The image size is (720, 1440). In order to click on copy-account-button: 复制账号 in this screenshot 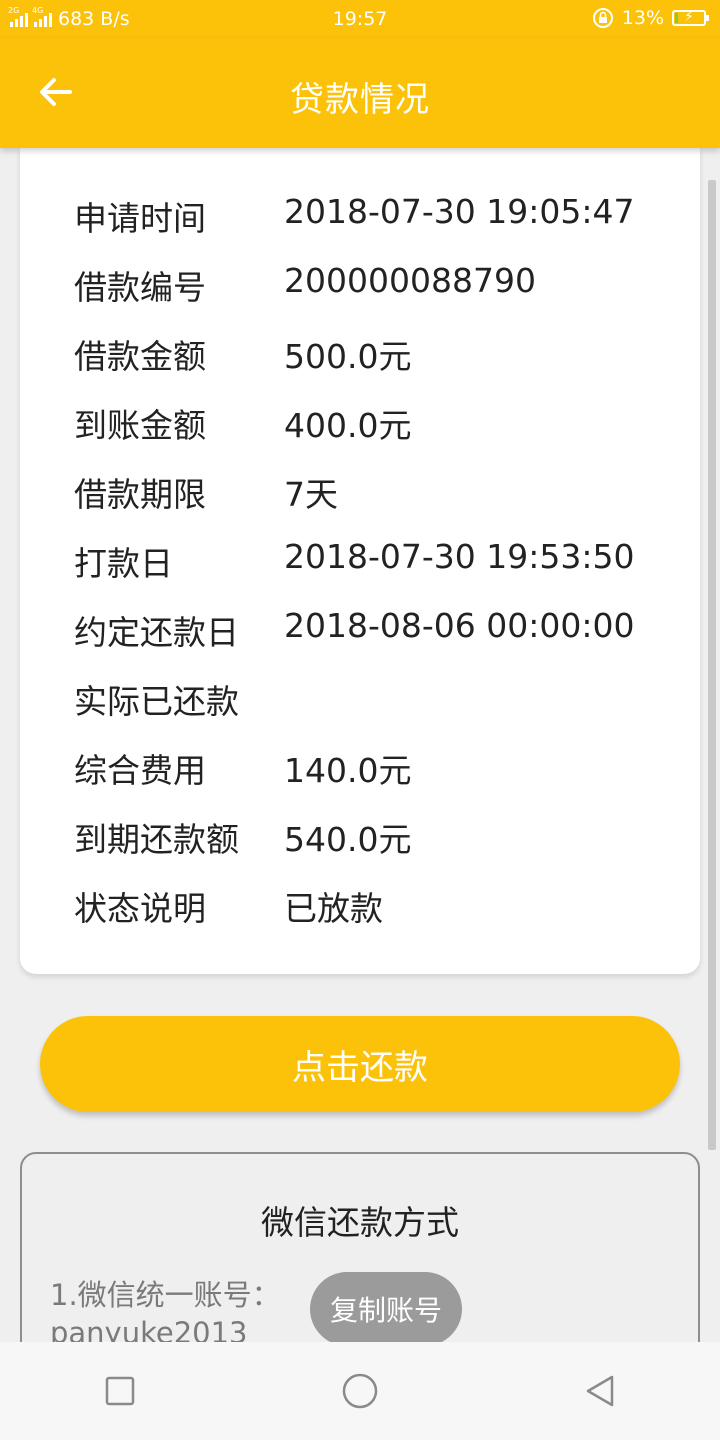, I will do `click(386, 1307)`.